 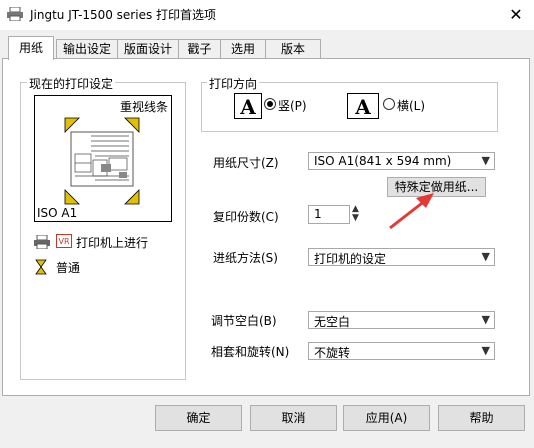 What do you see at coordinates (102, 161) in the screenshot?
I see `preview-drawing` at bounding box center [102, 161].